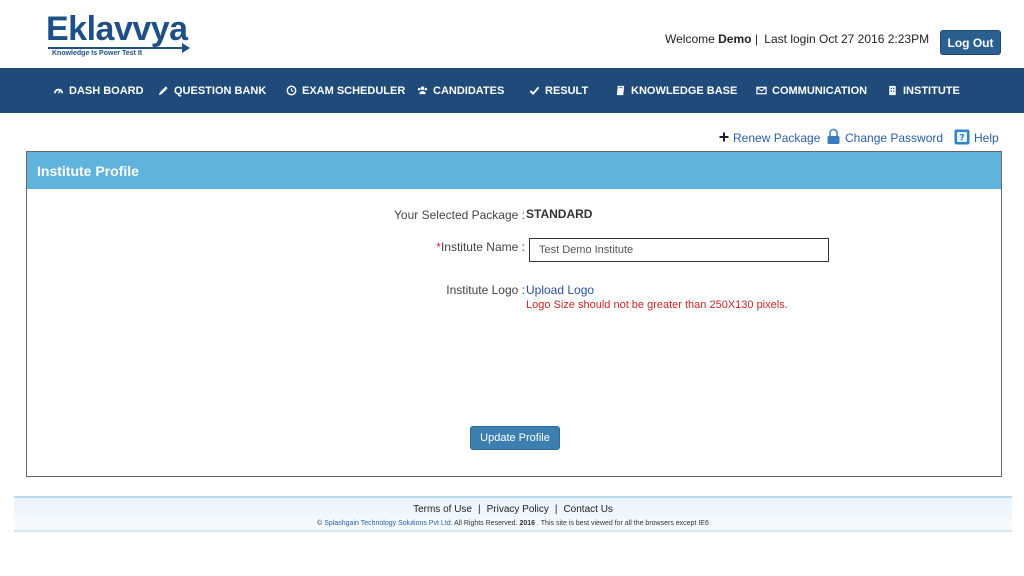 The width and height of the screenshot is (1024, 576). What do you see at coordinates (514, 170) in the screenshot?
I see `panel-title: Institute Profile` at bounding box center [514, 170].